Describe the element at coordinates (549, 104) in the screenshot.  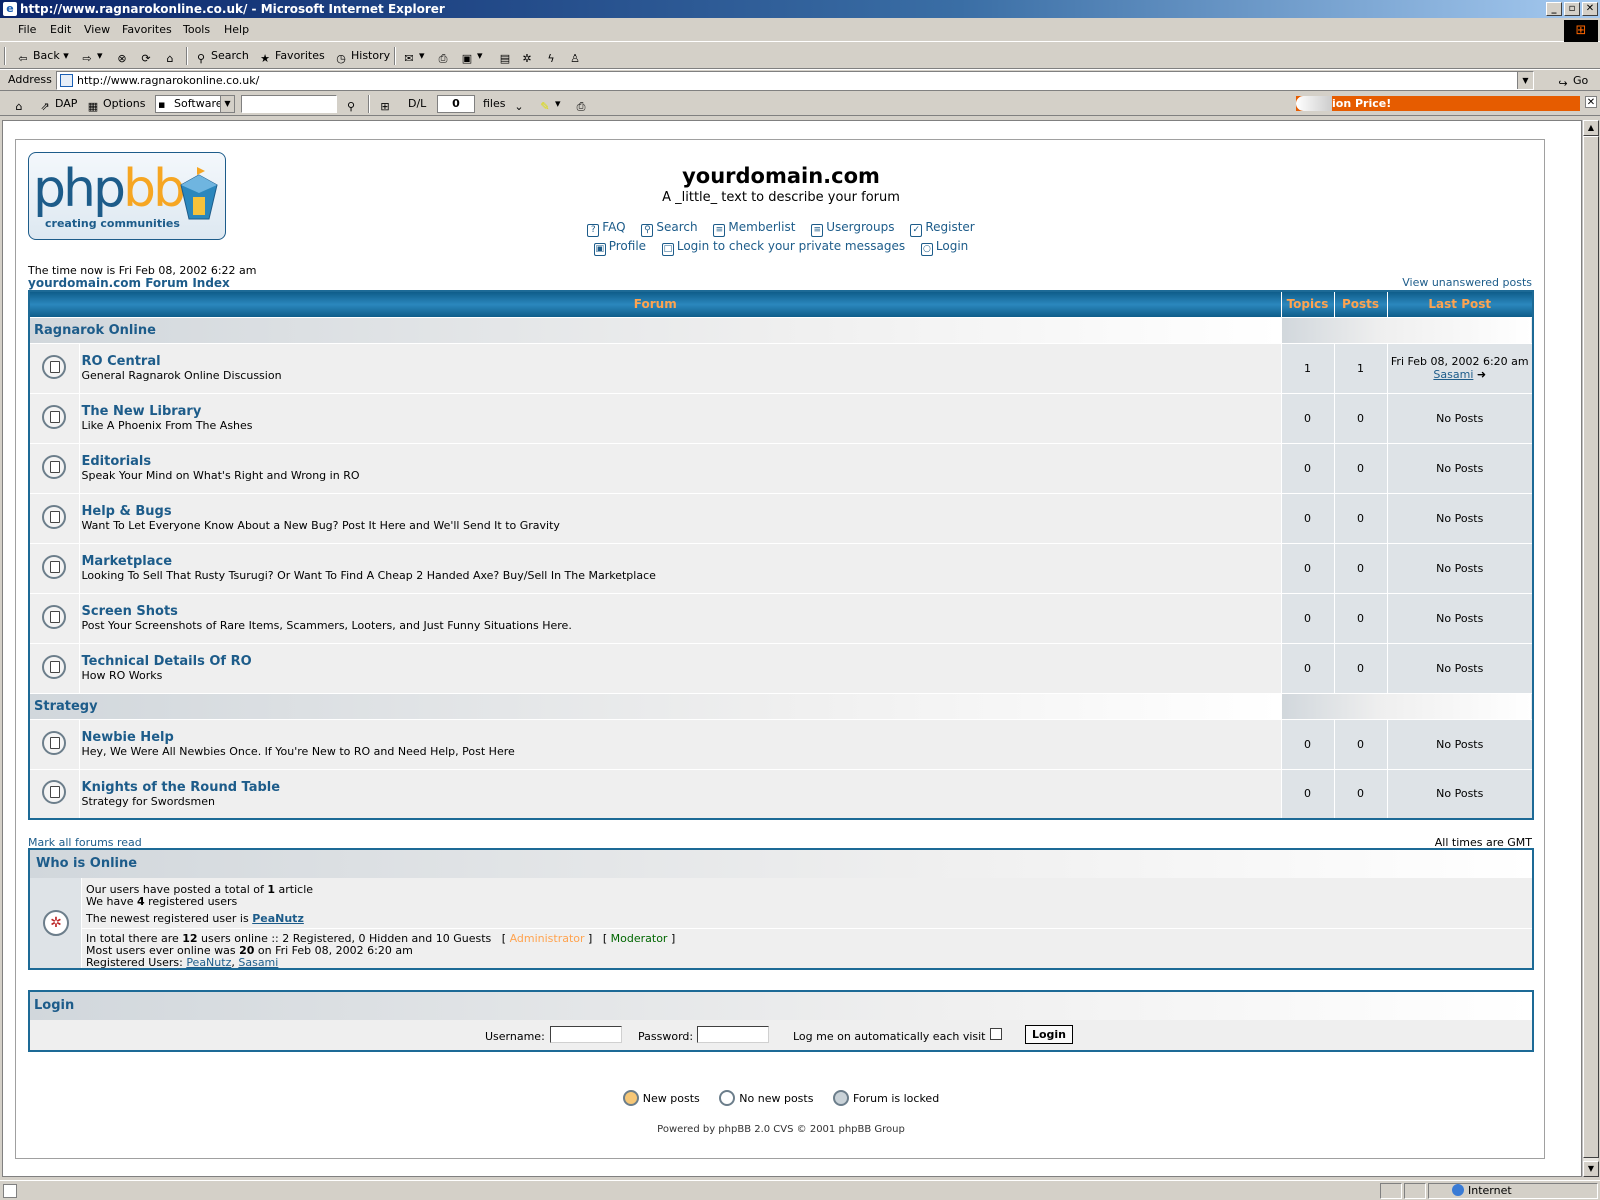
I see `highlight-button: ✎ ▾` at that location.